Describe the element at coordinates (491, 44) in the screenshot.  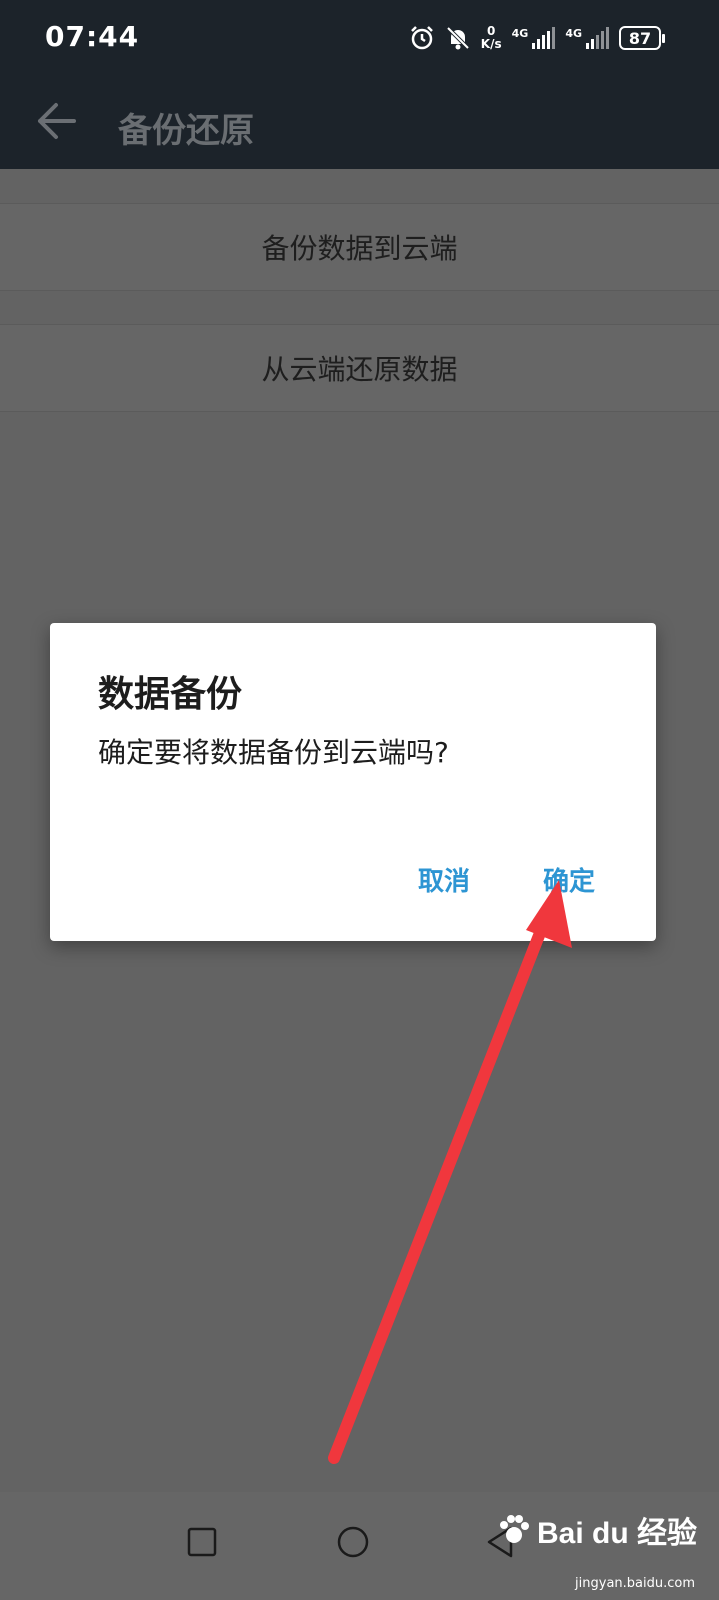
I see `network-speed-unit: K/s` at that location.